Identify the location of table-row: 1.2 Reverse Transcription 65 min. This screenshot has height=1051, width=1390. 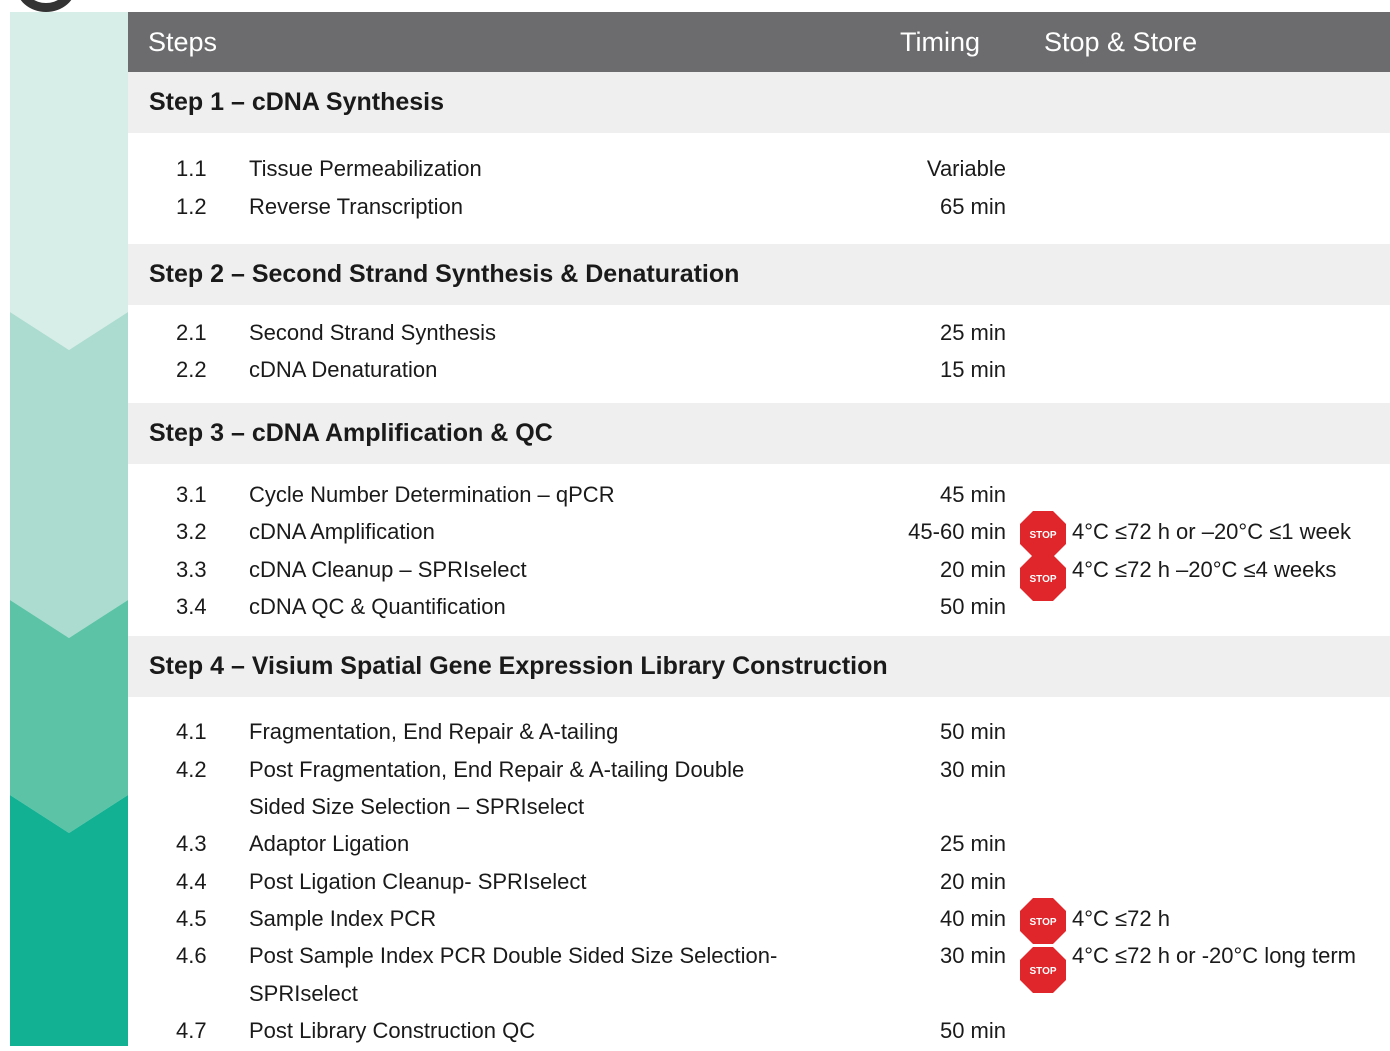
(759, 208).